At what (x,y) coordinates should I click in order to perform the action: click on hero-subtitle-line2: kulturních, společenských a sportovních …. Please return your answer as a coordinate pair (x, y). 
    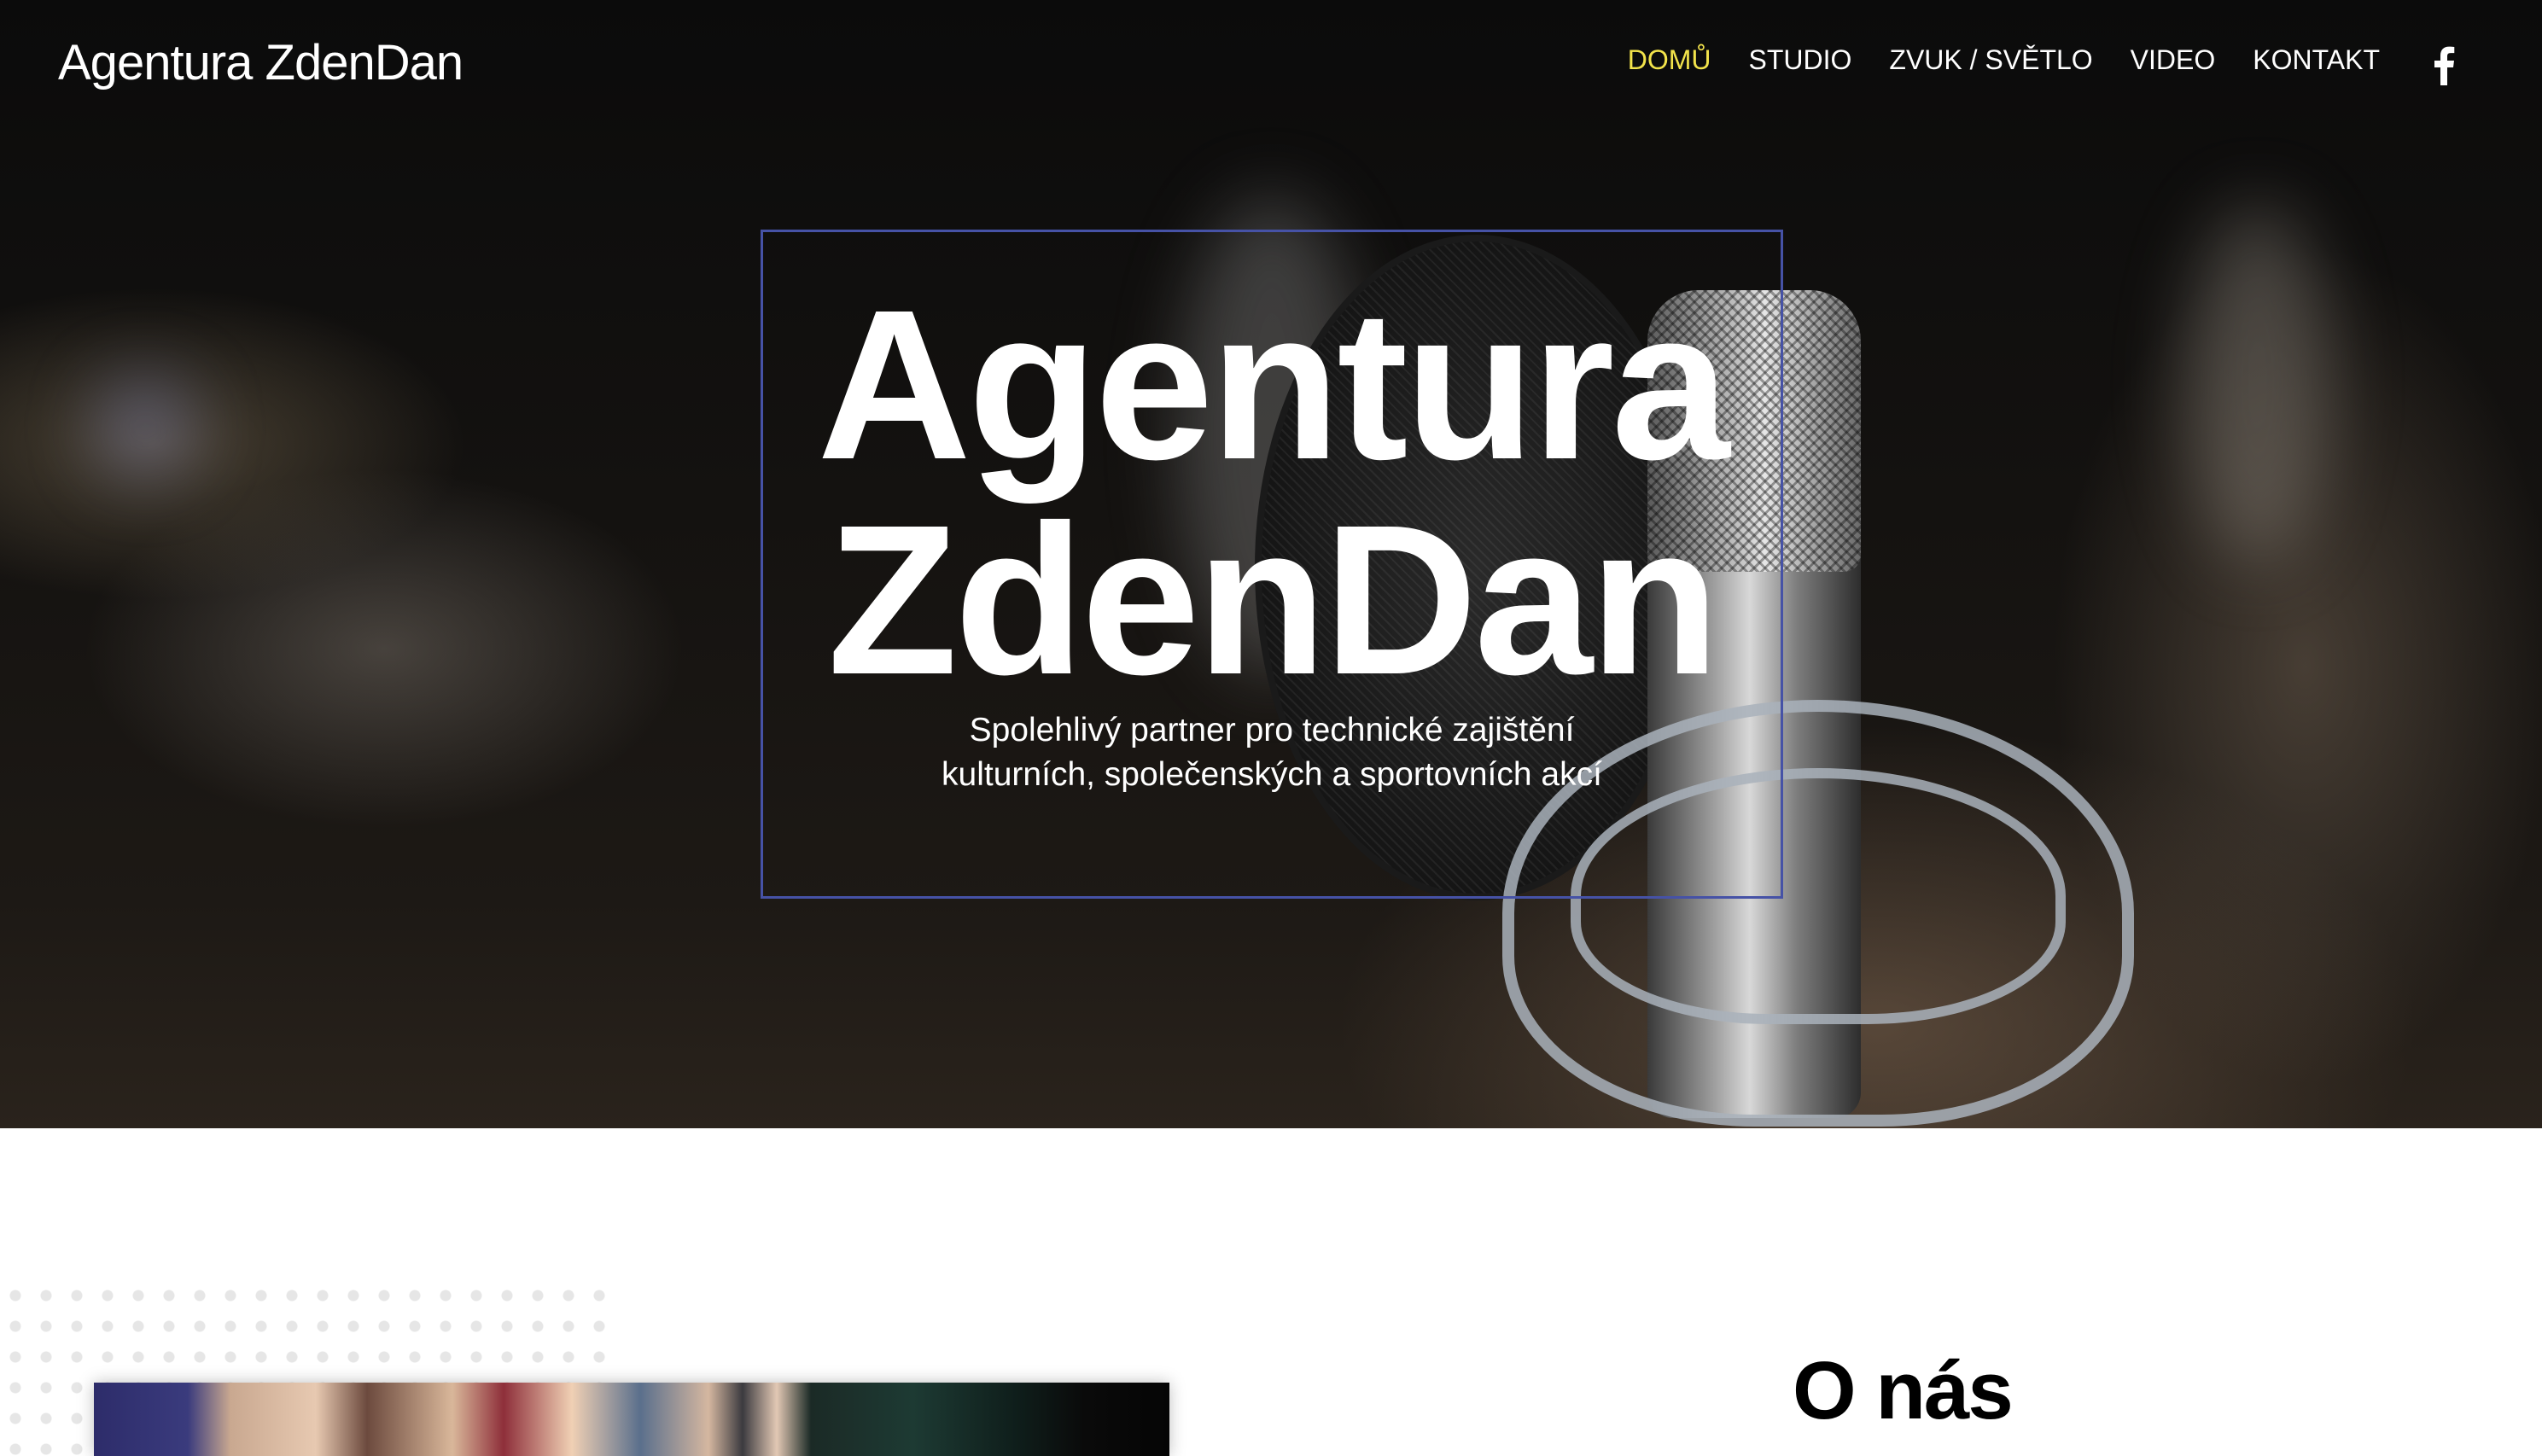
    Looking at the image, I should click on (1272, 774).